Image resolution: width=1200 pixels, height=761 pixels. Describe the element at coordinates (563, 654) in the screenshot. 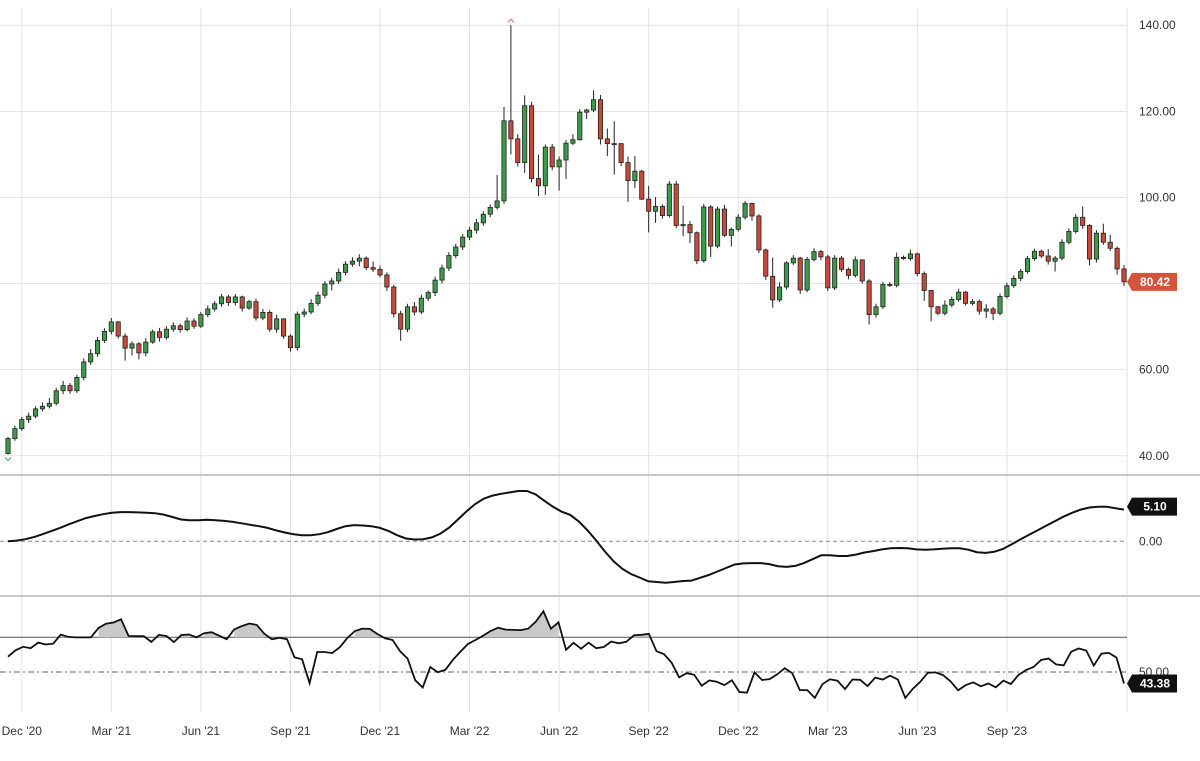

I see `rsi-panel` at that location.